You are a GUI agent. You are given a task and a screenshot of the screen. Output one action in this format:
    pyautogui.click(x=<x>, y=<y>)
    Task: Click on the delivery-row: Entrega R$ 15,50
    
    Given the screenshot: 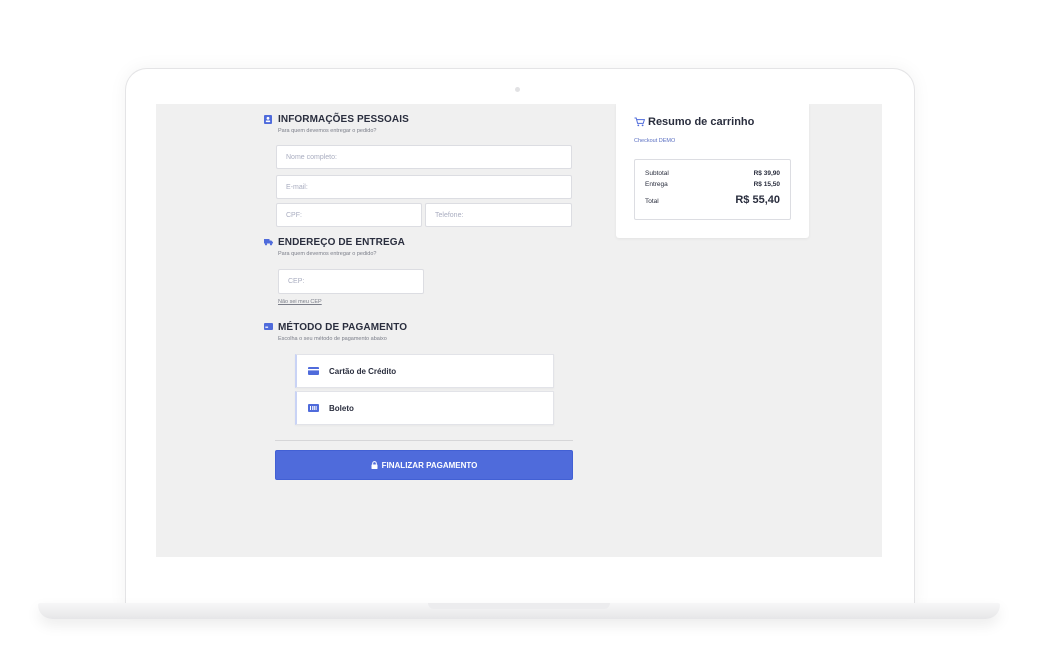 What is the action you would take?
    pyautogui.click(x=712, y=184)
    